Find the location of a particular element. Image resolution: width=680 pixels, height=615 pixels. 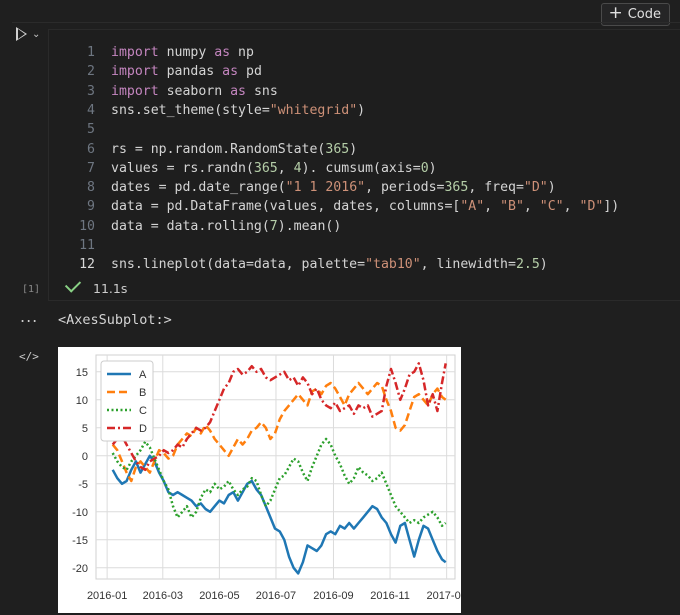

output-code-icon: </> is located at coordinates (29, 356).